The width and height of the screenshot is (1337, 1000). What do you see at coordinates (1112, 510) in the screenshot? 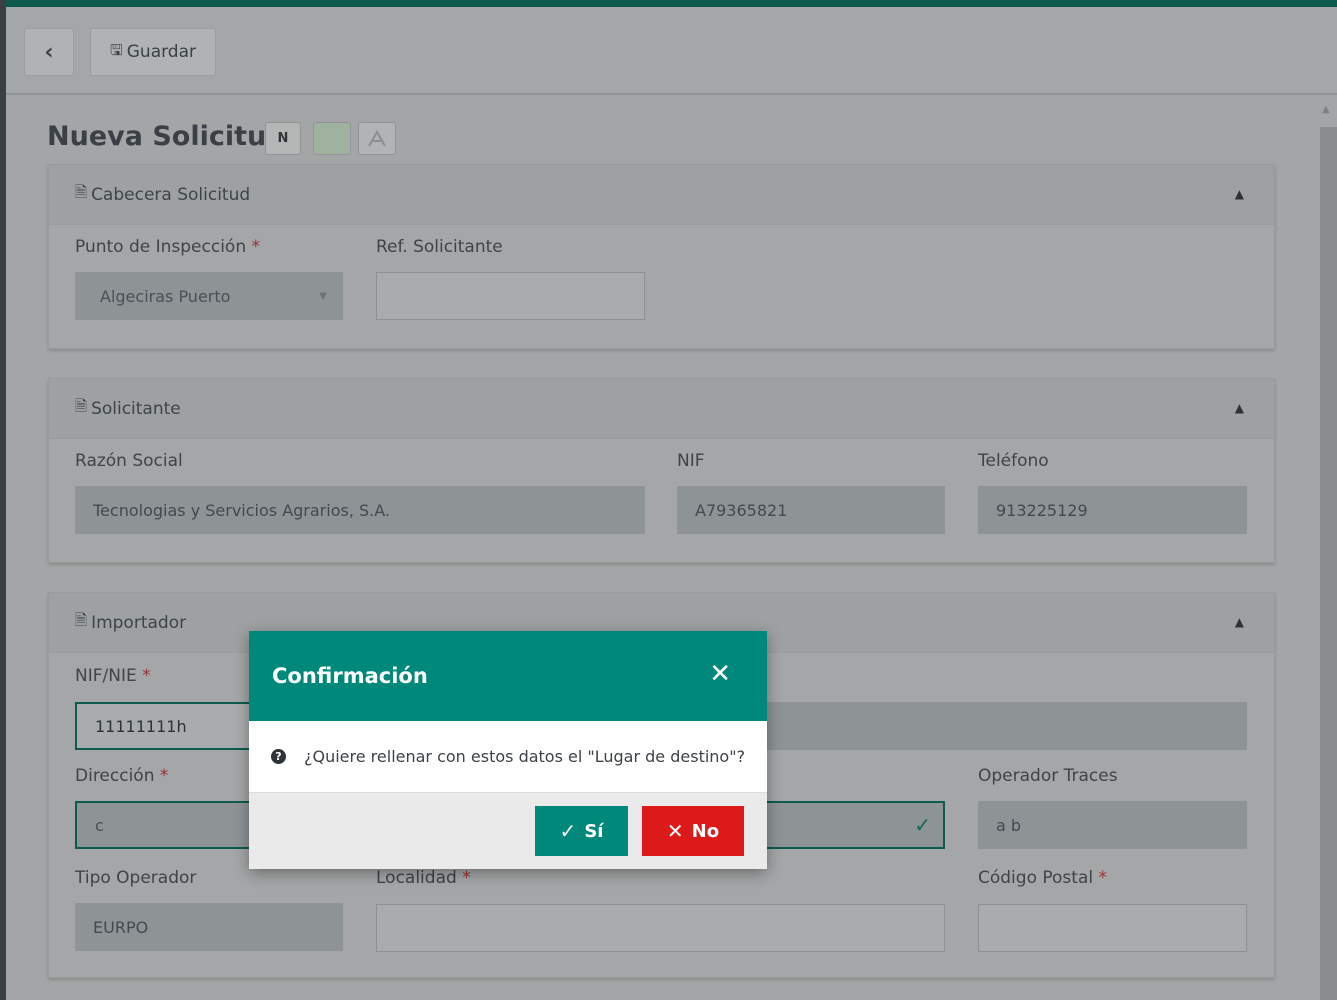
I see `telefono-field: 913225129` at bounding box center [1112, 510].